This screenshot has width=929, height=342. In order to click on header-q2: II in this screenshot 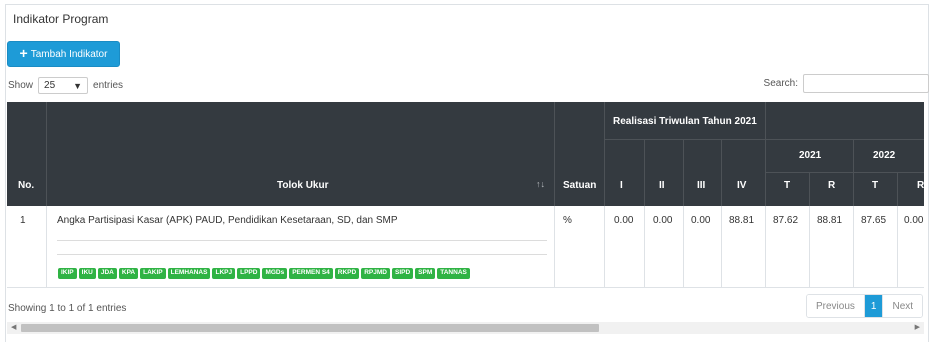, I will do `click(662, 185)`.